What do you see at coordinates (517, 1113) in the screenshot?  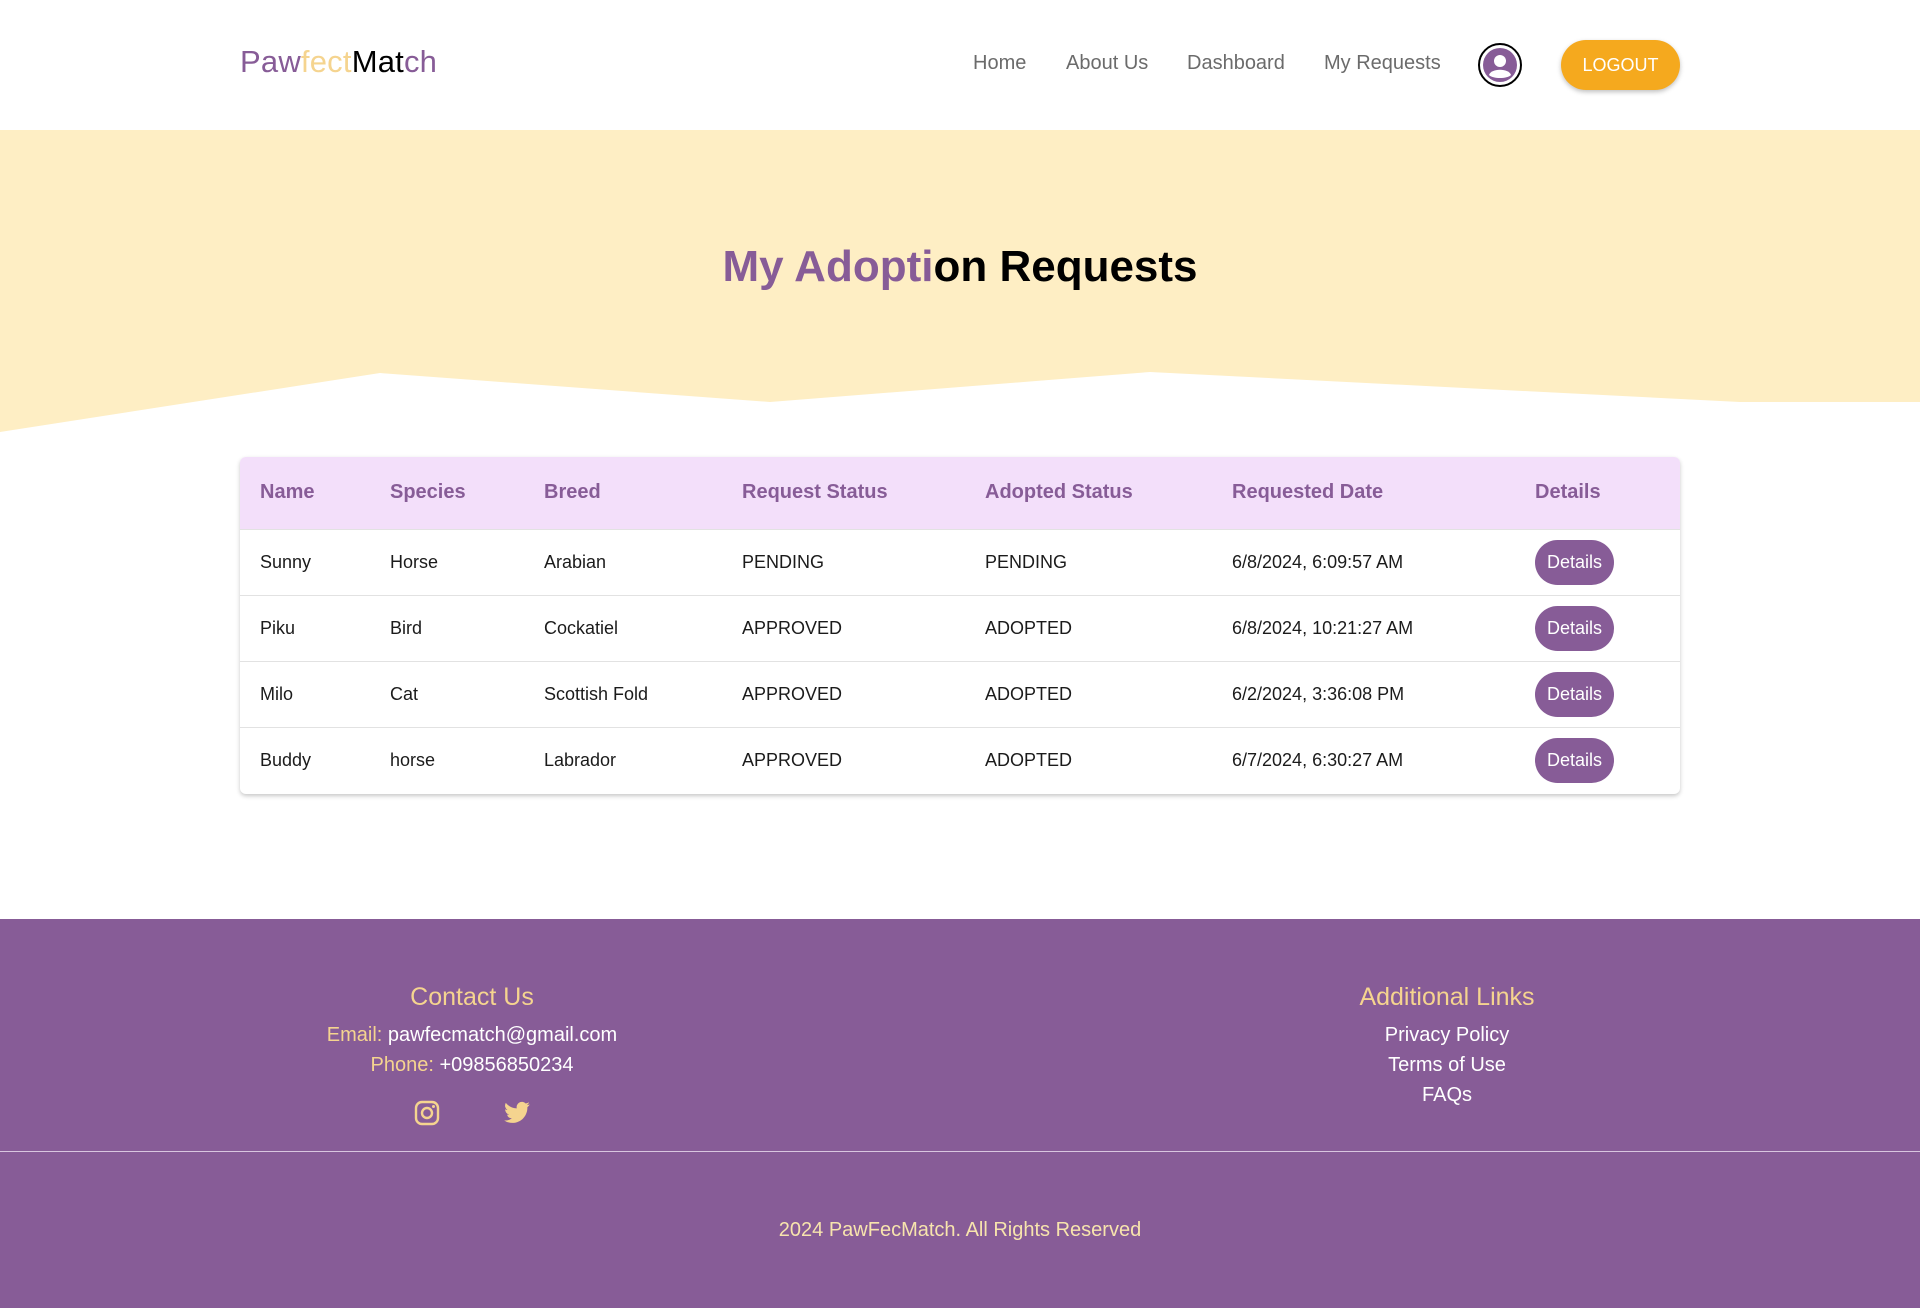 I see `twitter-icon` at bounding box center [517, 1113].